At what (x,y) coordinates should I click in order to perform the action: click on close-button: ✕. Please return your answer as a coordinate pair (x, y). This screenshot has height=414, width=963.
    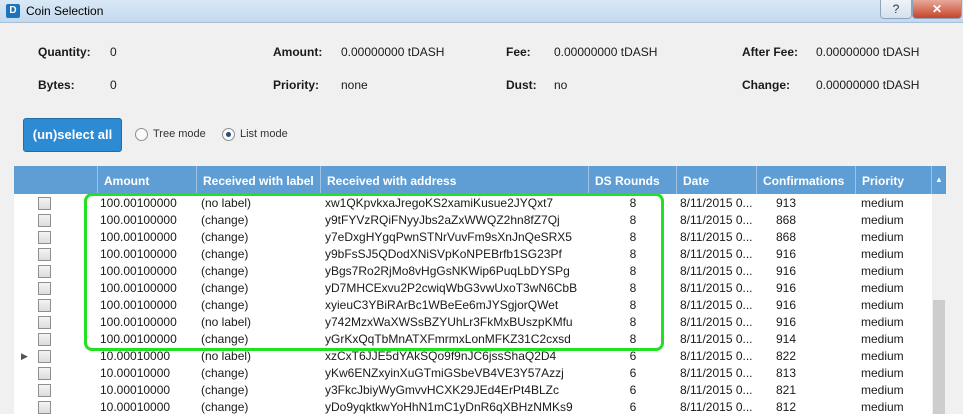
    Looking at the image, I should click on (937, 9).